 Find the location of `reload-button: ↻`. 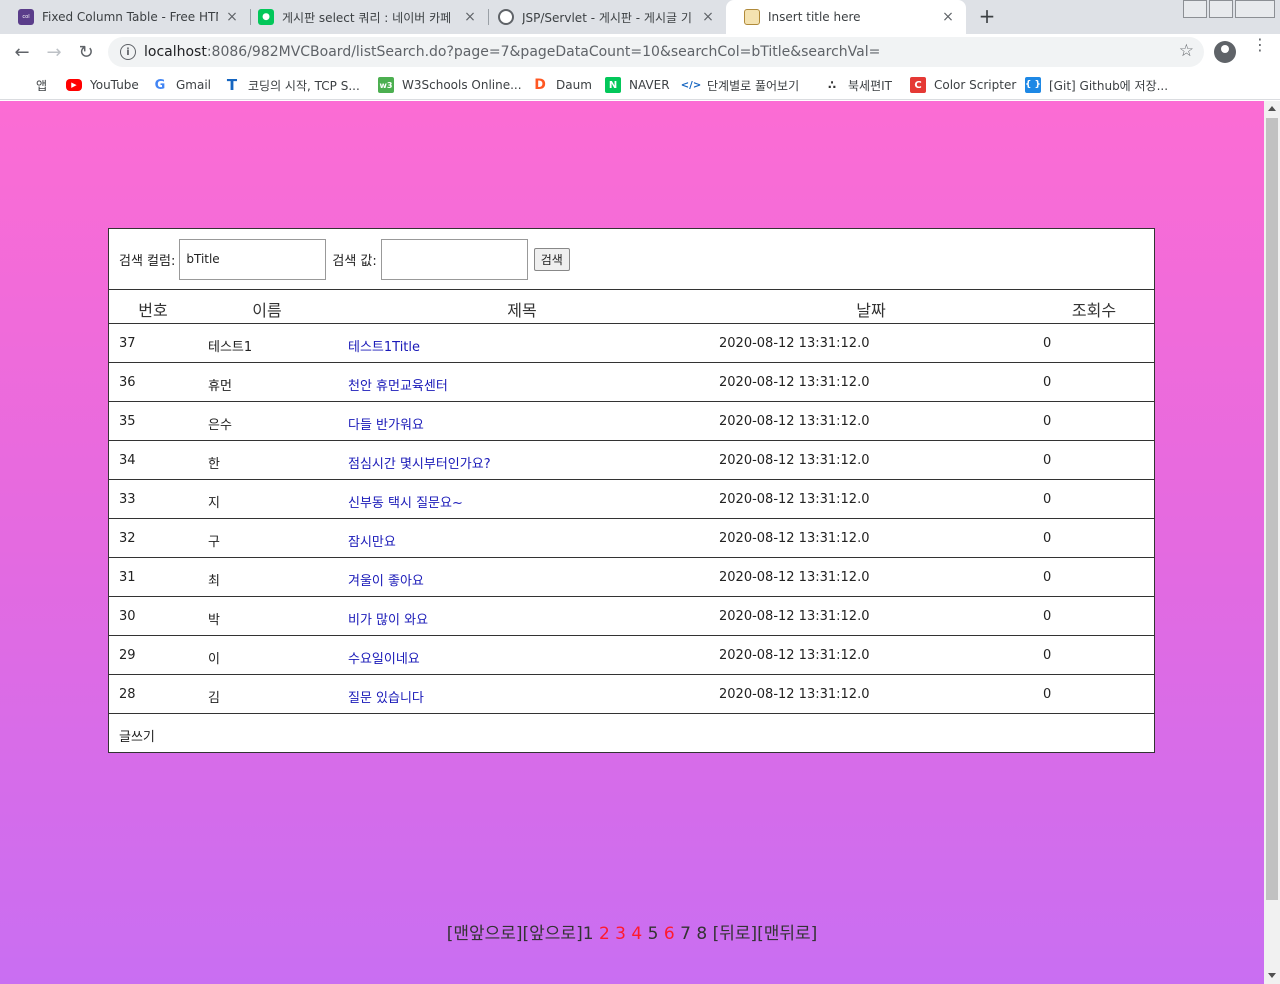

reload-button: ↻ is located at coordinates (86, 52).